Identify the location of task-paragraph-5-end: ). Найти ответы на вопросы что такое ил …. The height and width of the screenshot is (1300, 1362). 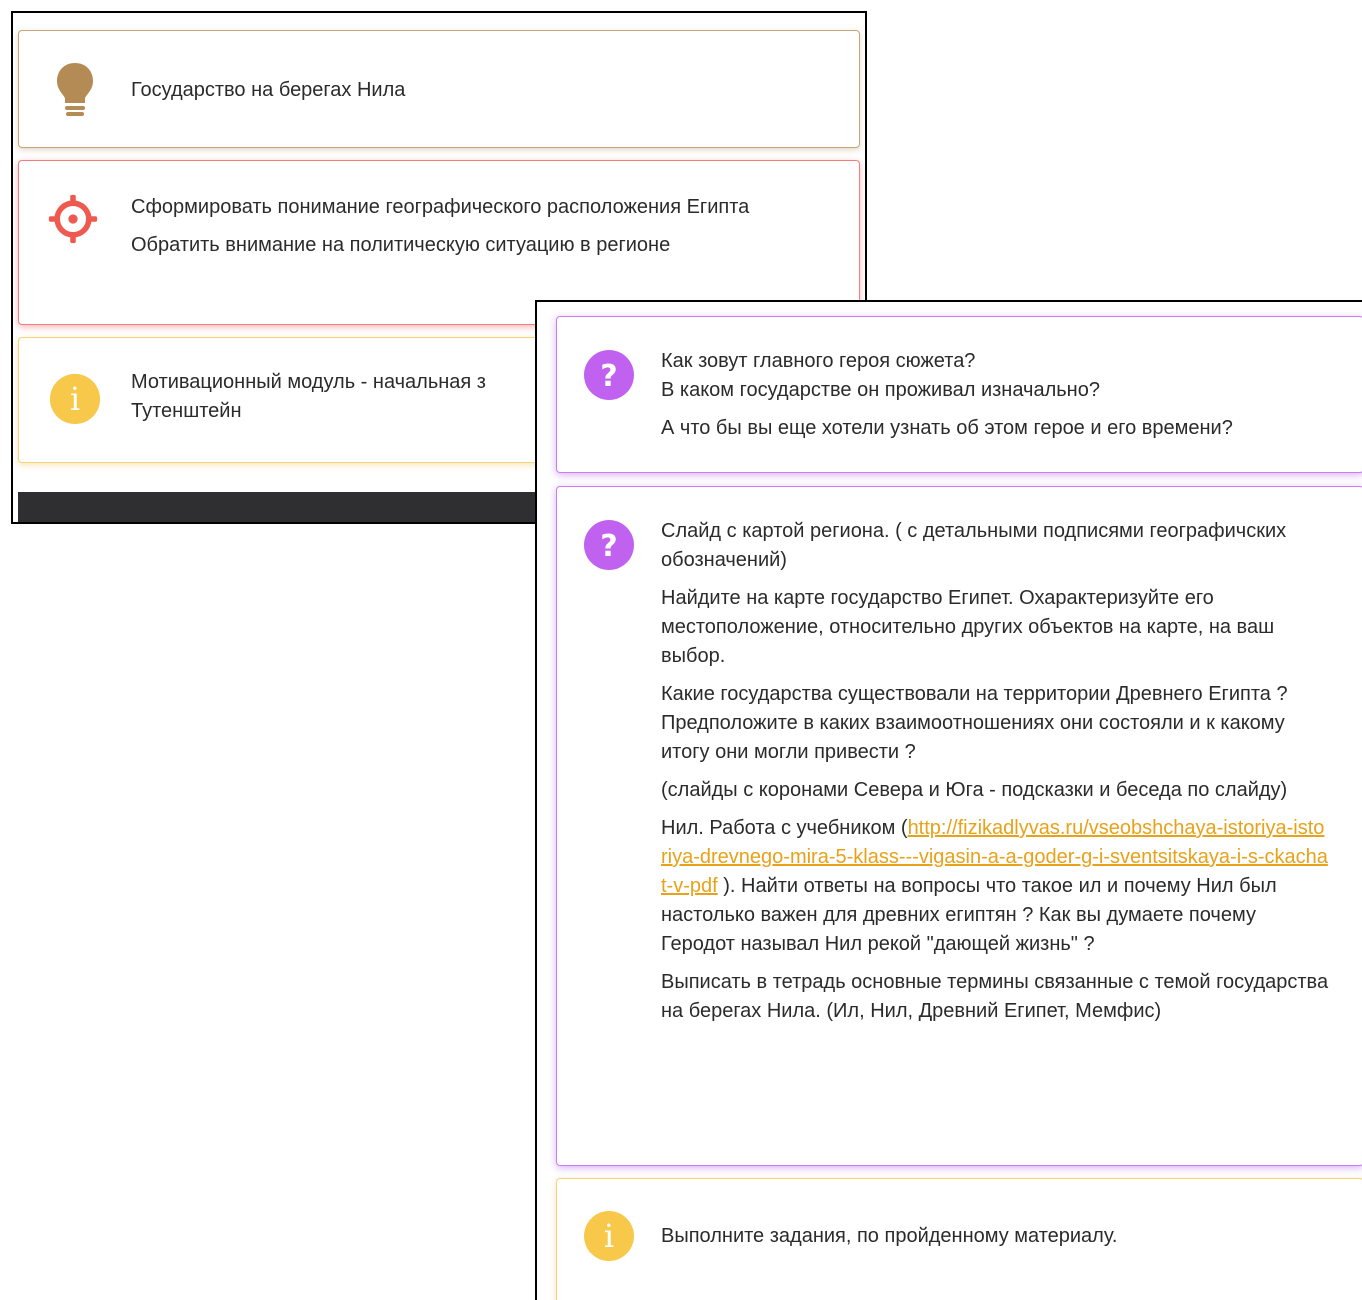
(969, 915).